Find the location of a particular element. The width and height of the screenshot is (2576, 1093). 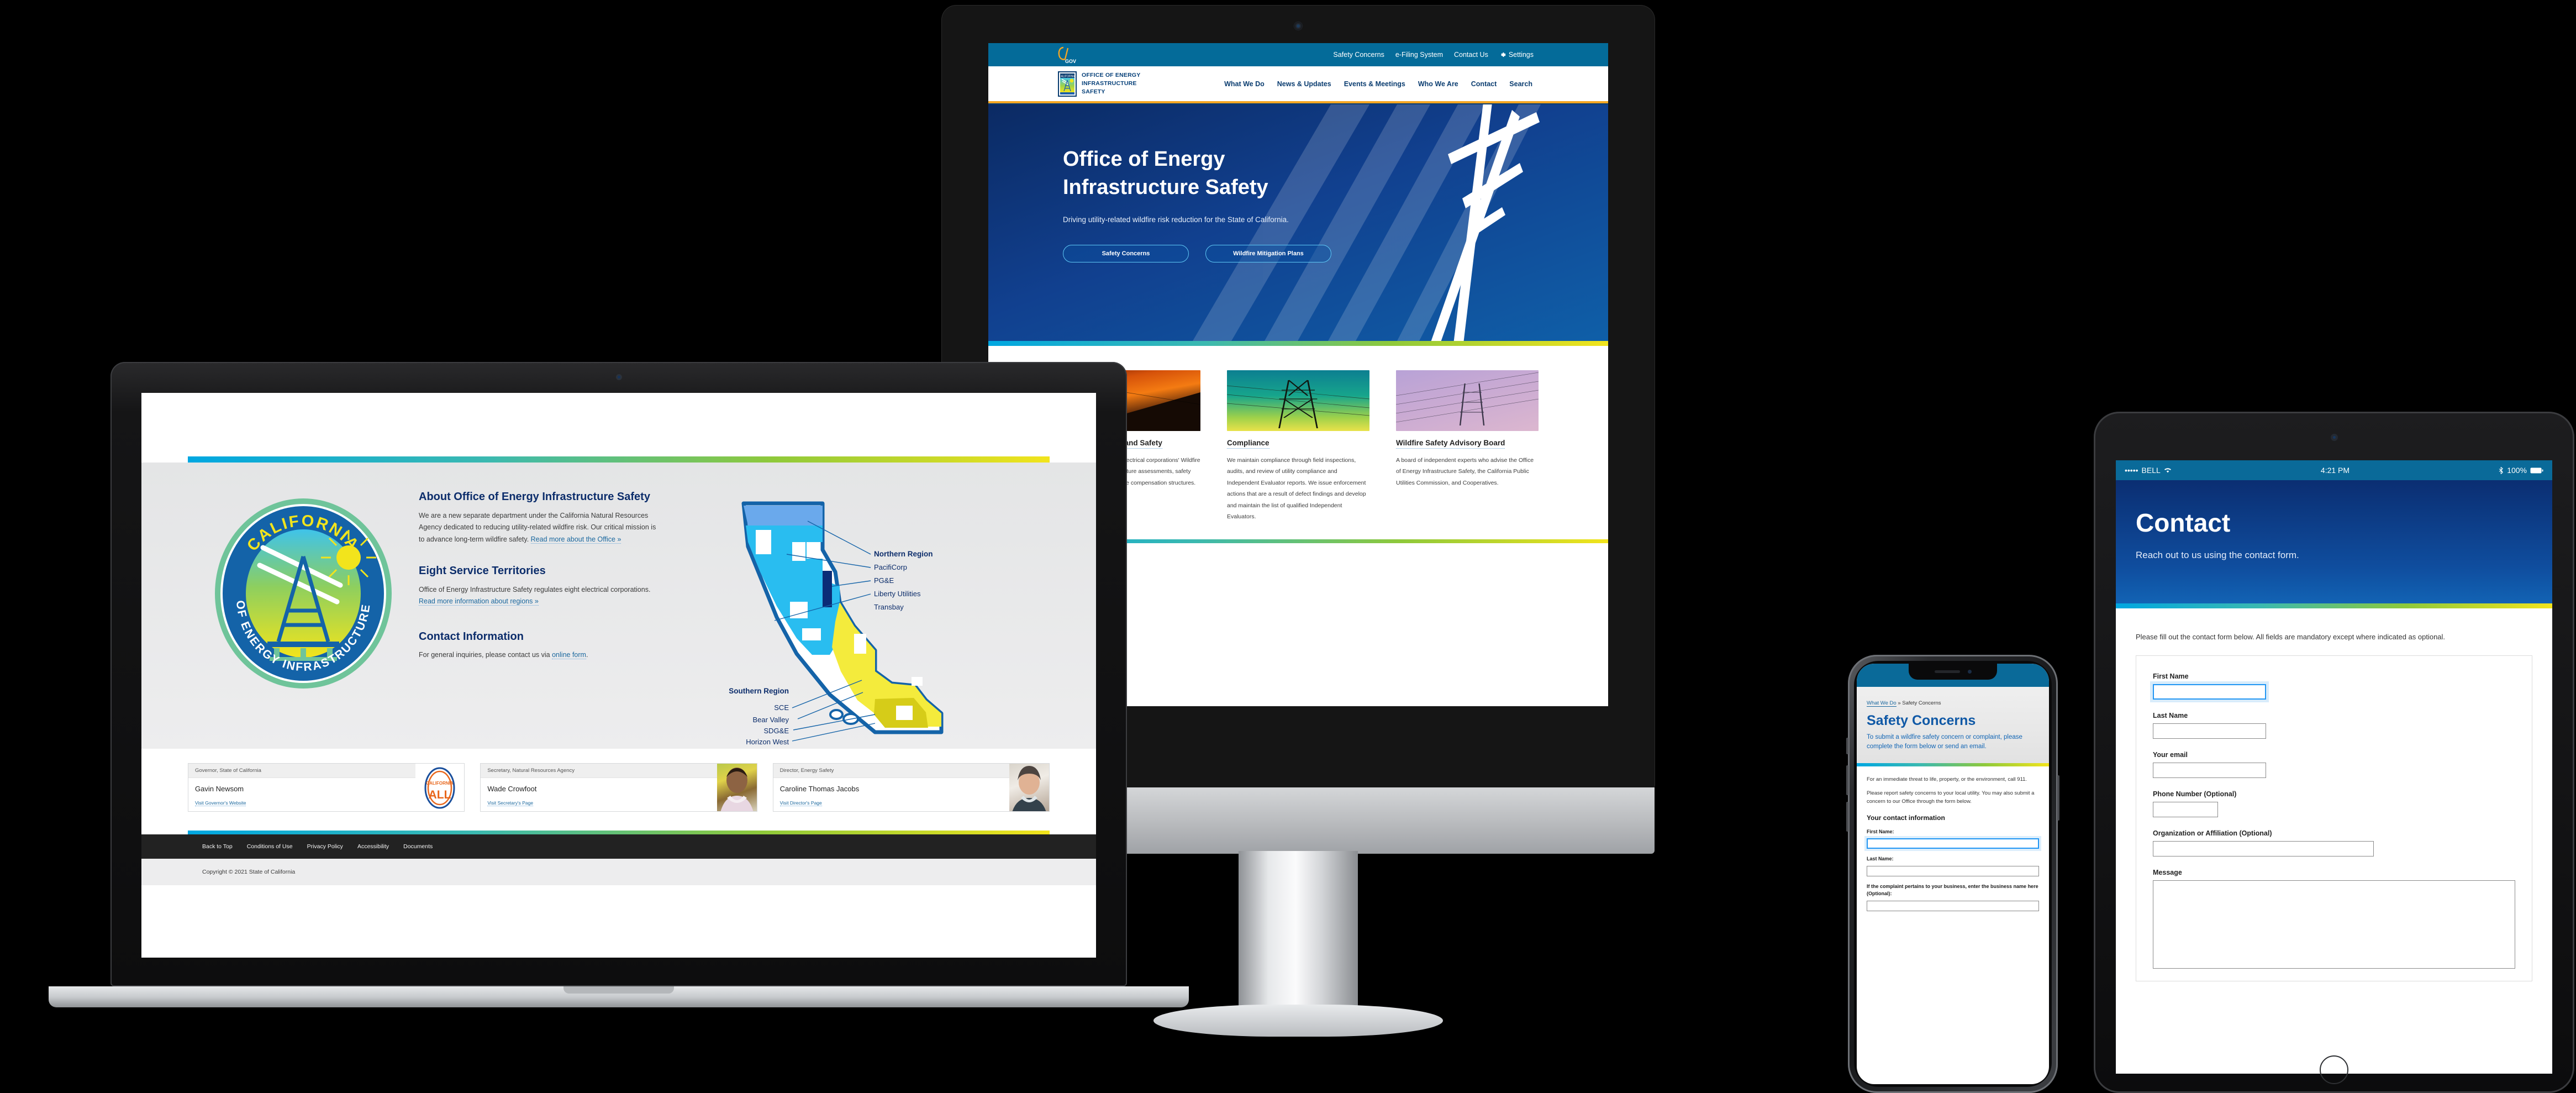

nav-item-news-updates: News & Updates is located at coordinates (1304, 84).